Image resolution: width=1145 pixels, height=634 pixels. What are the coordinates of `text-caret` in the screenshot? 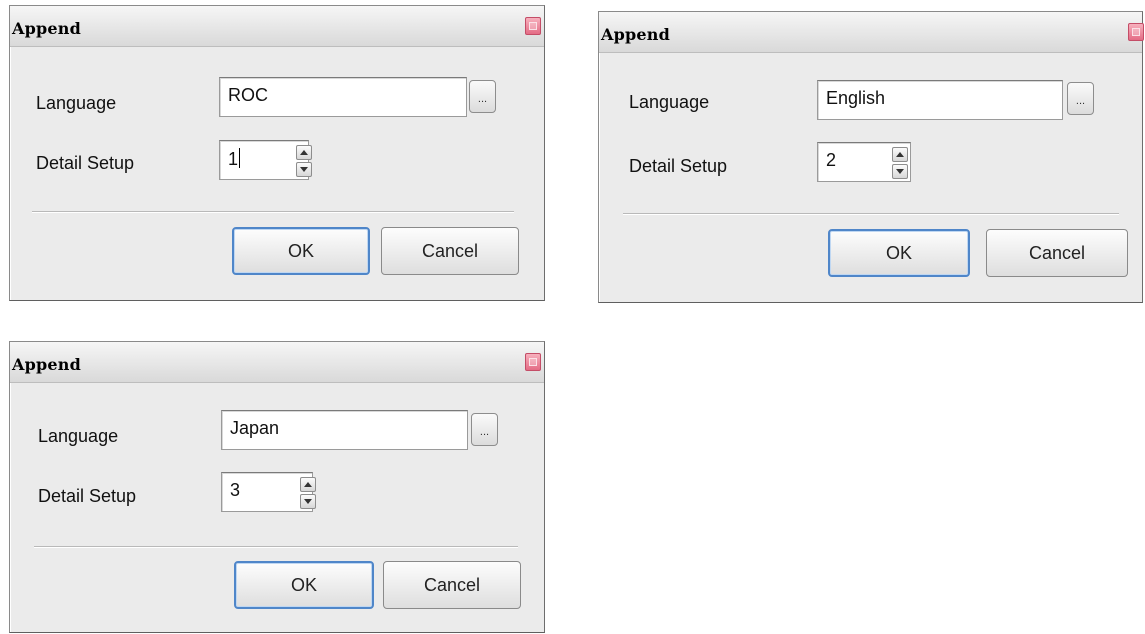 It's located at (240, 158).